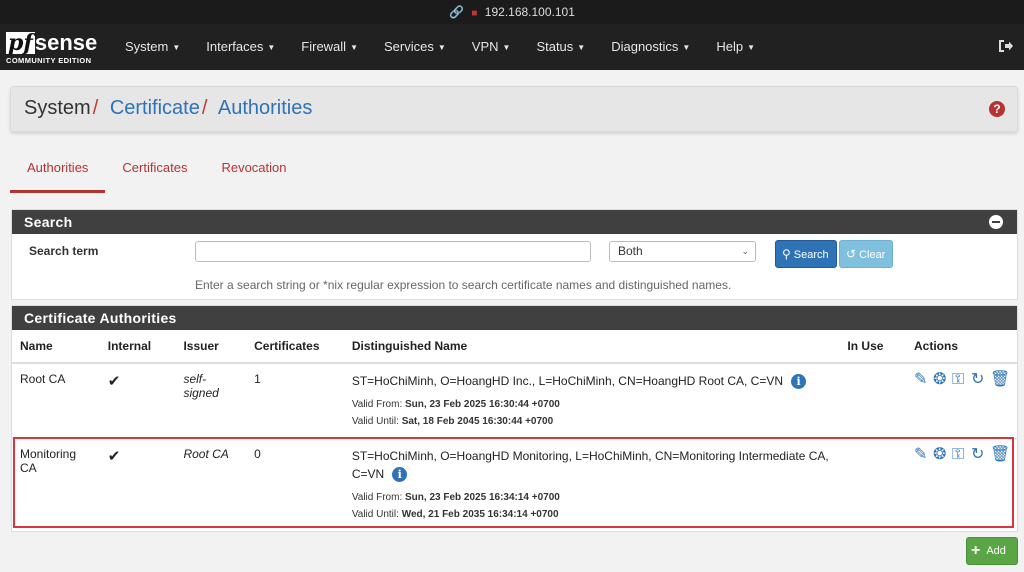 This screenshot has width=1024, height=572. What do you see at coordinates (20, 43) in the screenshot?
I see `logo-pf: pf` at bounding box center [20, 43].